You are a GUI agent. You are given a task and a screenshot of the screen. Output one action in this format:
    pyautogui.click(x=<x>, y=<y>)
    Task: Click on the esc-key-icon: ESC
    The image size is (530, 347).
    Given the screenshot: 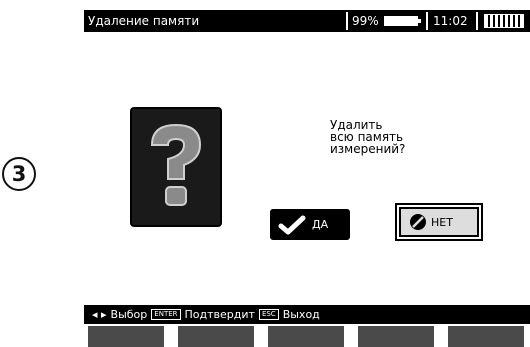 What is the action you would take?
    pyautogui.click(x=268, y=314)
    